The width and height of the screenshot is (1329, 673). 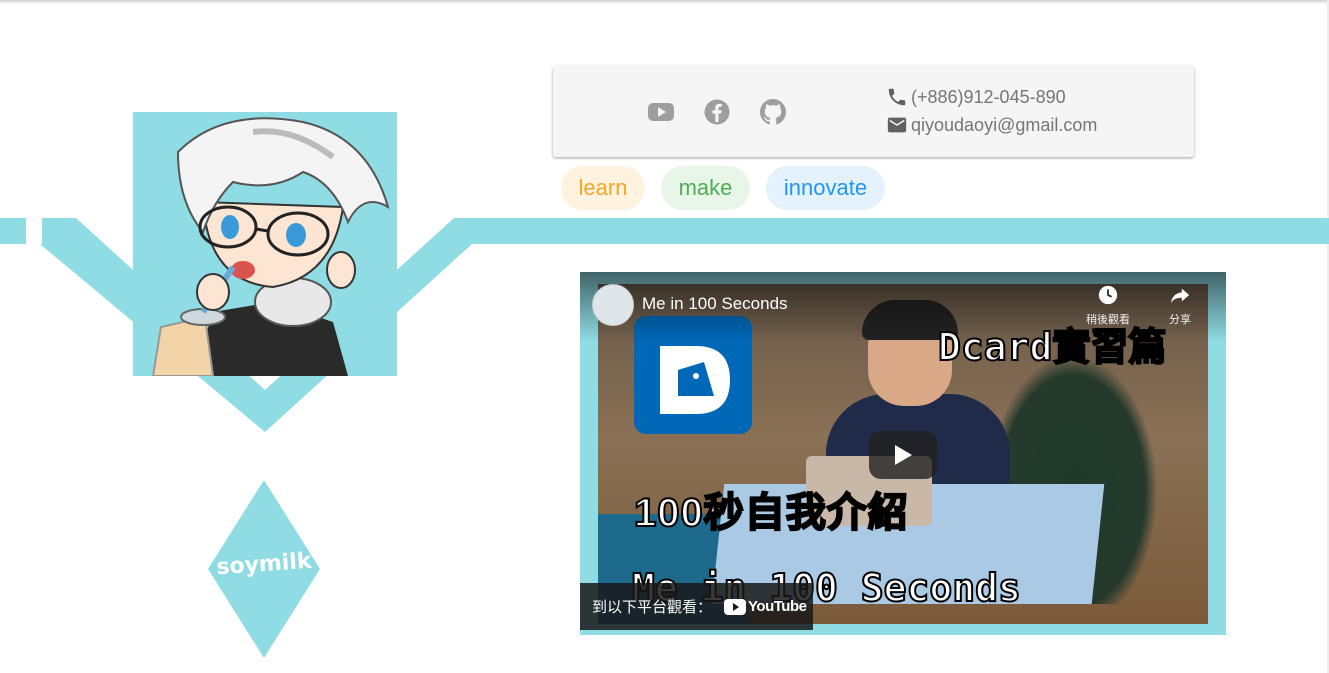 I want to click on watch-on-label: 到以下平台觀看：, so click(x=652, y=607).